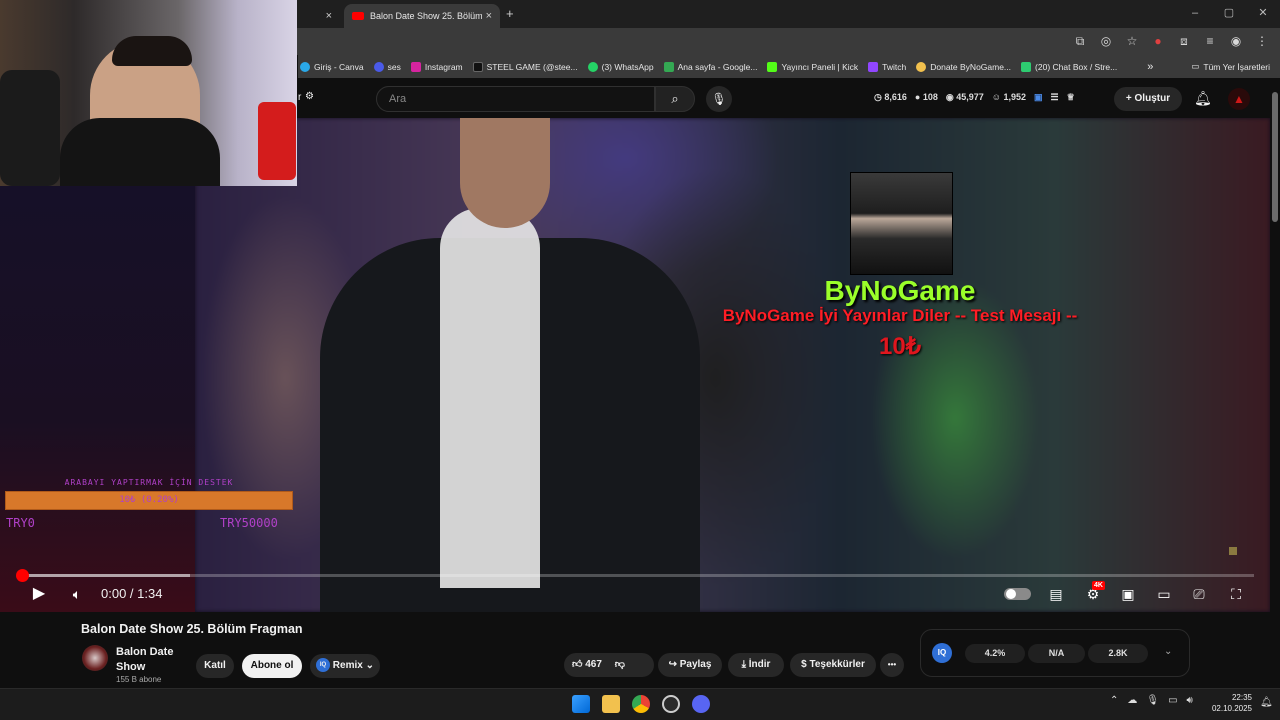 This screenshot has height=720, width=1280. I want to click on speaker-icon: 🔊︎, so click(1190, 700).